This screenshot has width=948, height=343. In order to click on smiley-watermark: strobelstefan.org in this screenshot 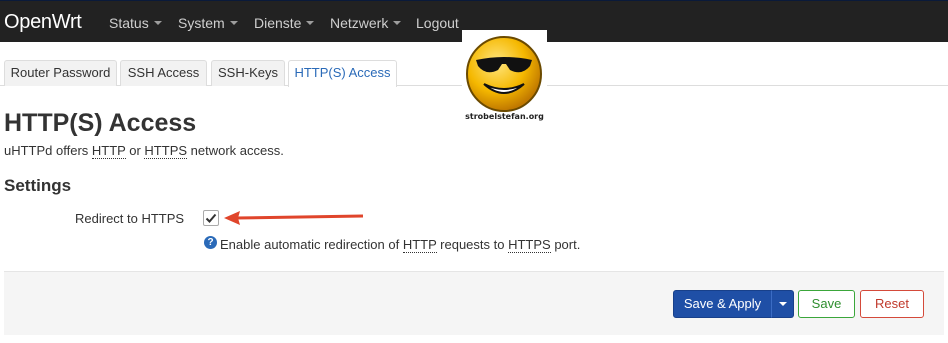, I will do `click(504, 78)`.